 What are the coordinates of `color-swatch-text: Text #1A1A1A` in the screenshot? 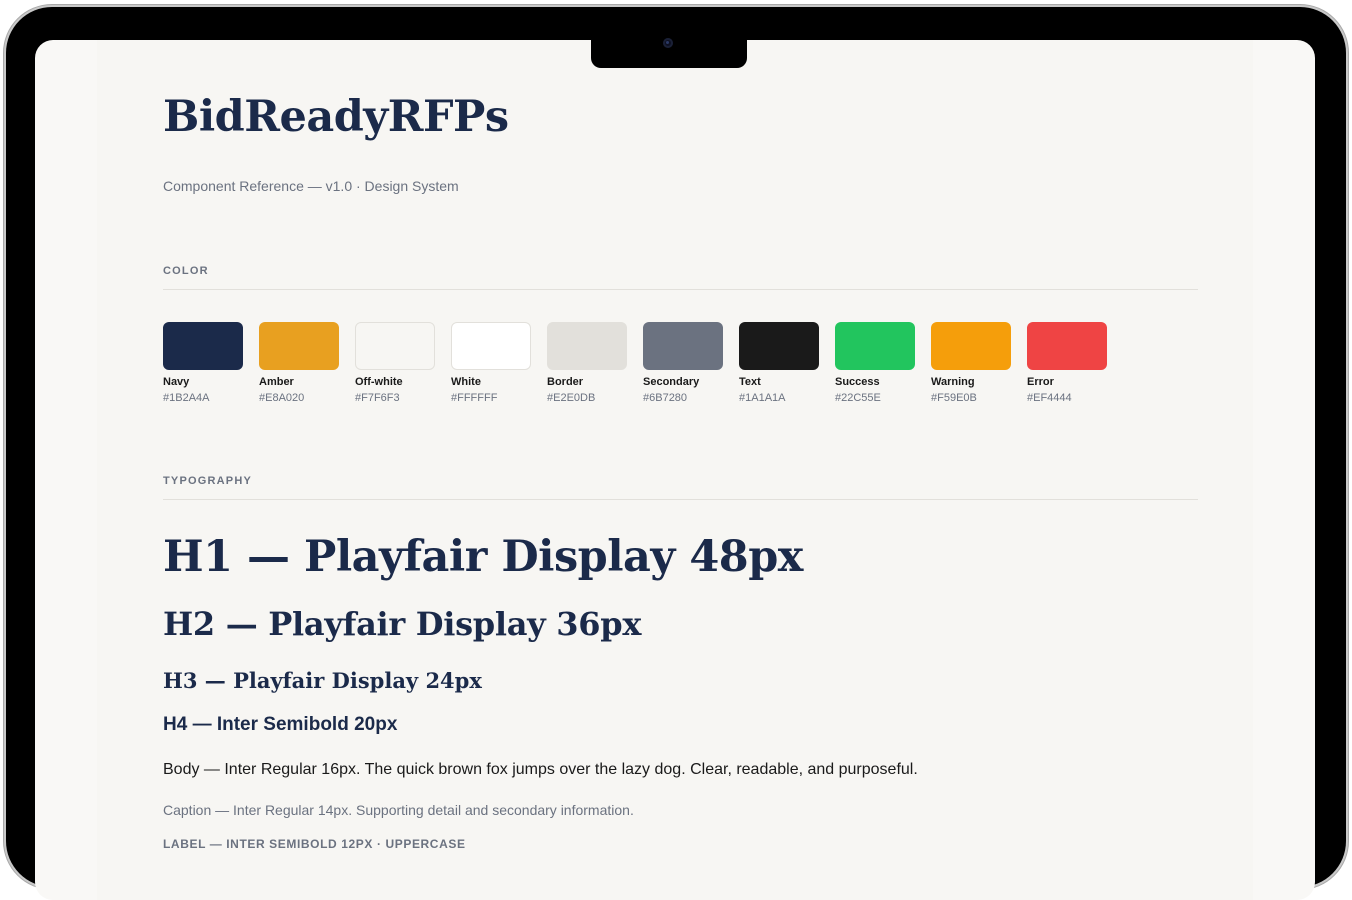 It's located at (779, 363).